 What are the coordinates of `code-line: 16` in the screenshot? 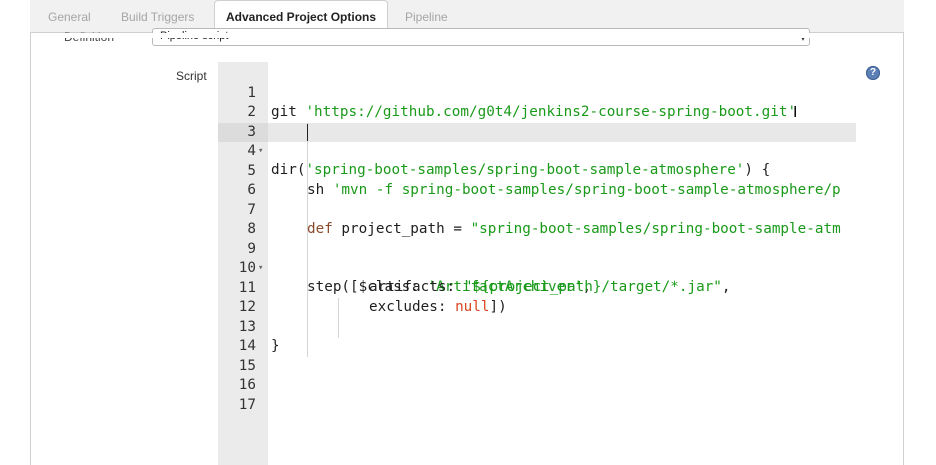 It's located at (237, 375).